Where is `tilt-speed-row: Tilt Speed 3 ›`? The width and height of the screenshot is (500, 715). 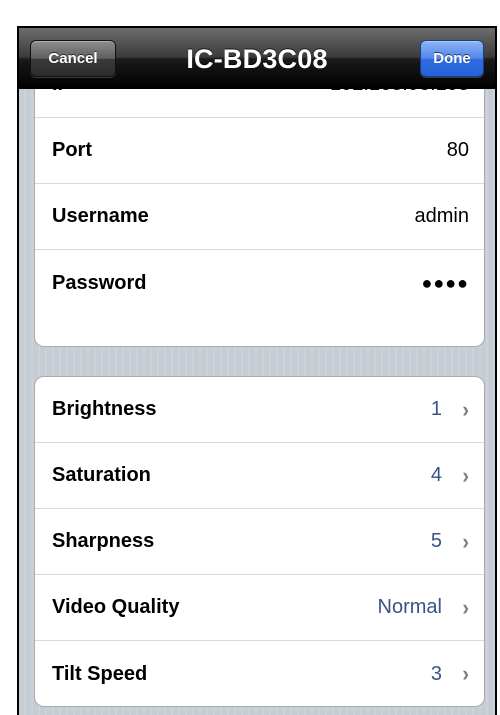
tilt-speed-row: Tilt Speed 3 › is located at coordinates (259, 673).